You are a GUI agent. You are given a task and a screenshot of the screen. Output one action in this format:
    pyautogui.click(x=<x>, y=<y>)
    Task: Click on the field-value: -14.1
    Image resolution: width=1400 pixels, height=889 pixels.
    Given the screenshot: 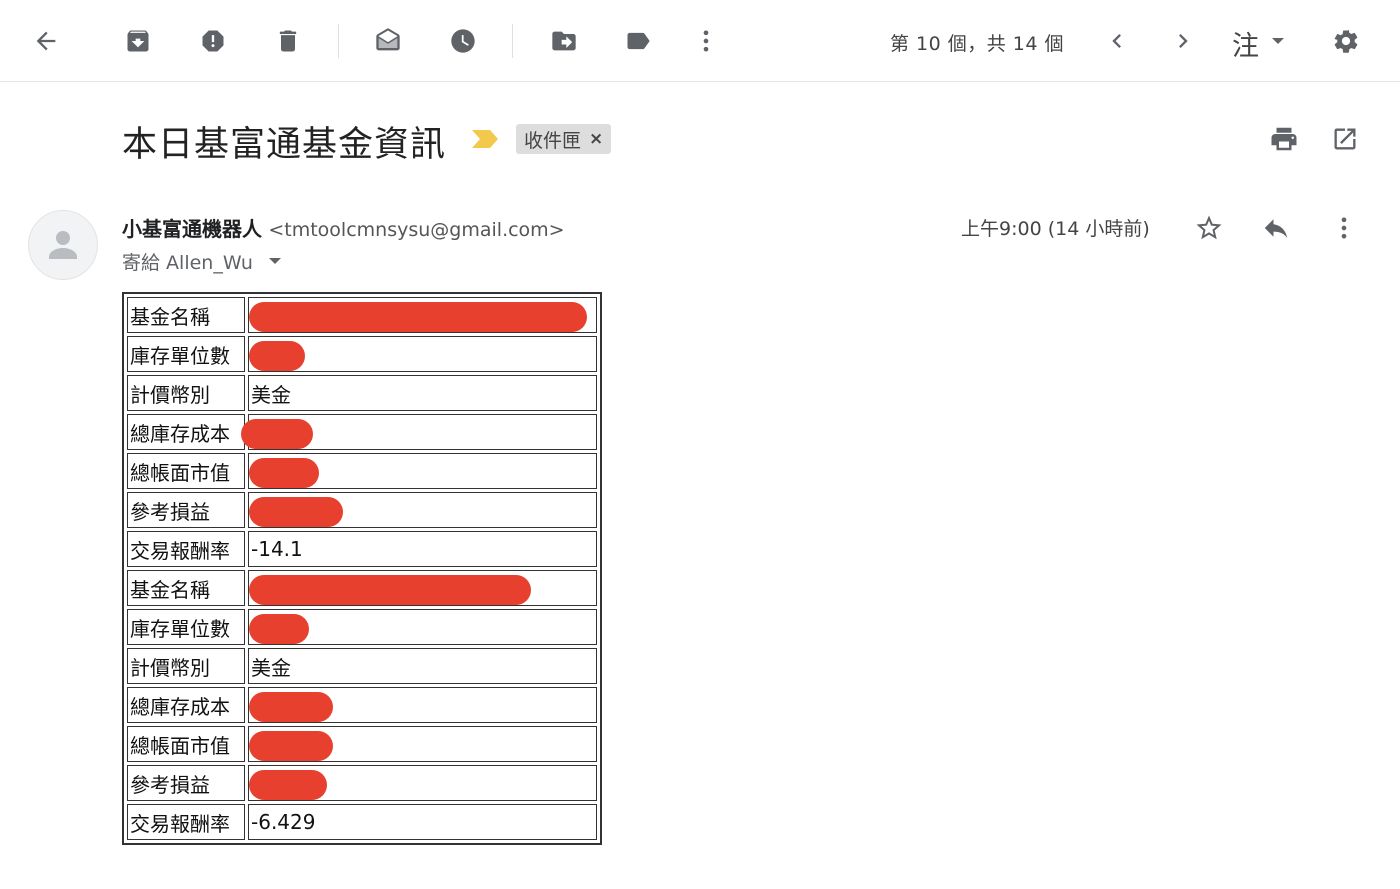 What is the action you would take?
    pyautogui.click(x=422, y=549)
    